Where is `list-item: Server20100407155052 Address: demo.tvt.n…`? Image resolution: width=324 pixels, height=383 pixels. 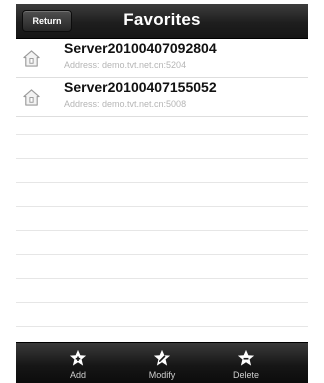
list-item: Server20100407155052 Address: demo.tvt.n… is located at coordinates (162, 97).